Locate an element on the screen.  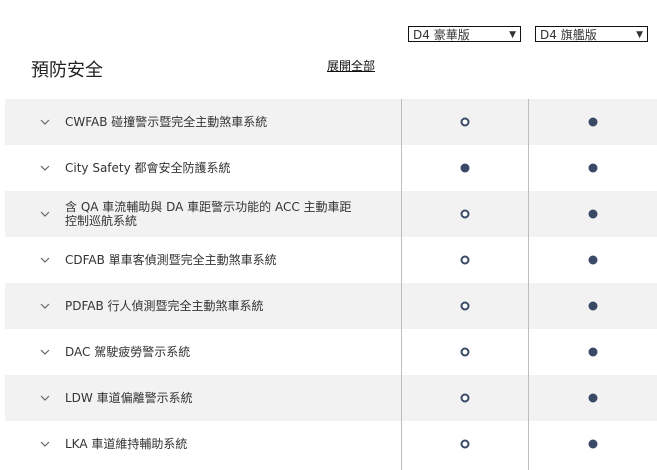
trim-select-d4-deluxe: D4 豪華版 ▼ is located at coordinates (464, 34).